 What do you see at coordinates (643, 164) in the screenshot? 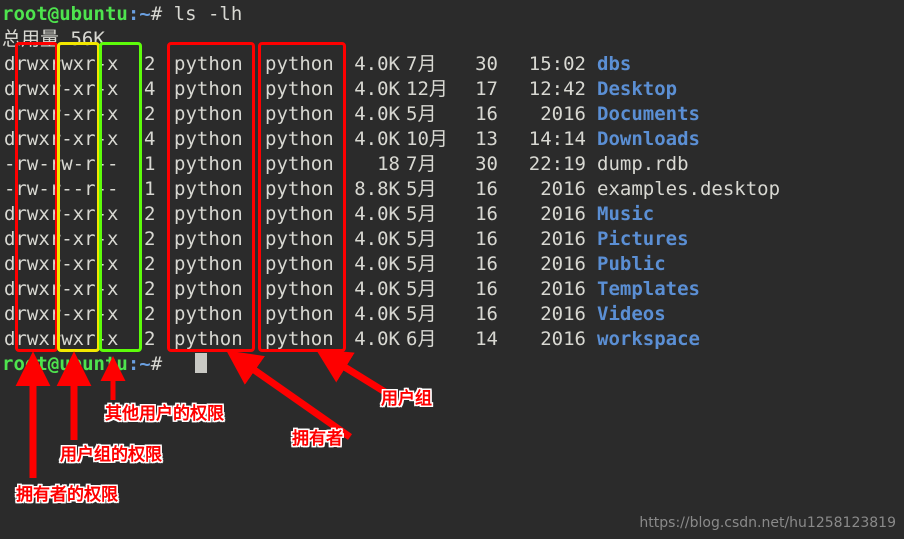
I see `file-name: dump.rdb` at bounding box center [643, 164].